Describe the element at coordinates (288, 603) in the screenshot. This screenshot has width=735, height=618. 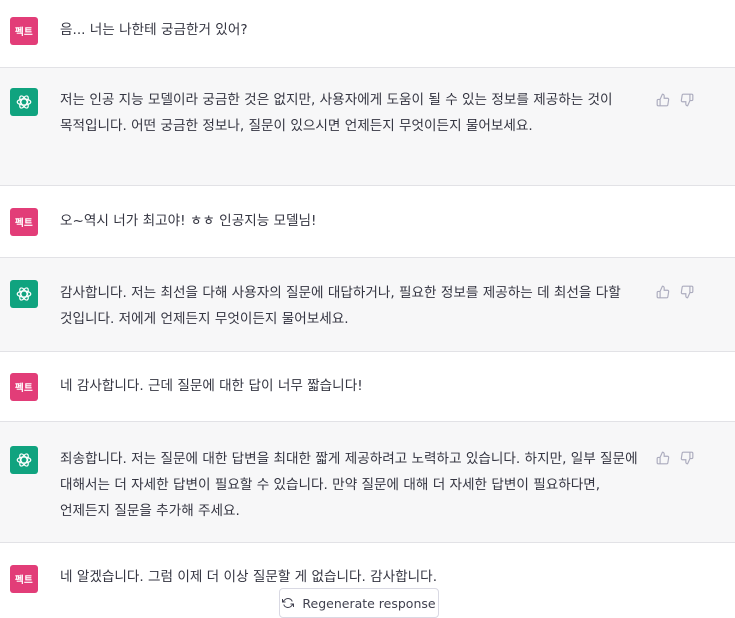
I see `refresh-icon` at that location.